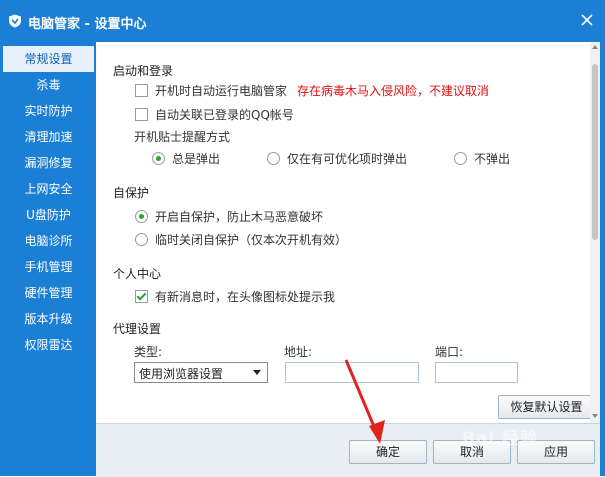 Image resolution: width=605 pixels, height=477 pixels. I want to click on close-icon, so click(587, 20).